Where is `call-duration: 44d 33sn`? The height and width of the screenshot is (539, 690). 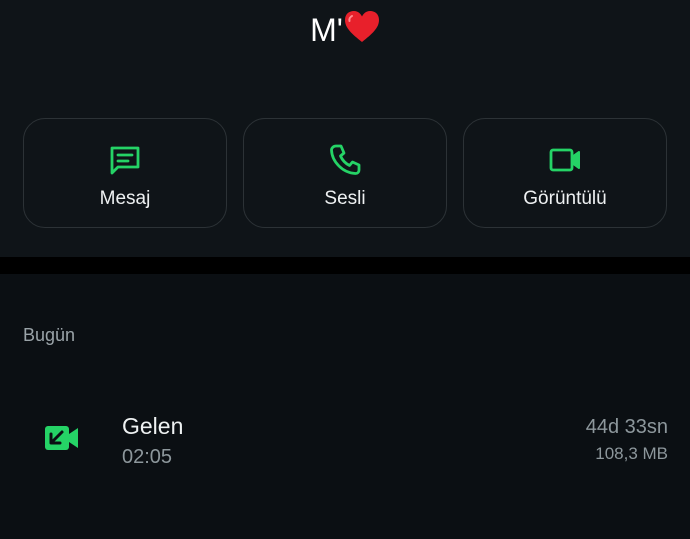
call-duration: 44d 33sn is located at coordinates (626, 427).